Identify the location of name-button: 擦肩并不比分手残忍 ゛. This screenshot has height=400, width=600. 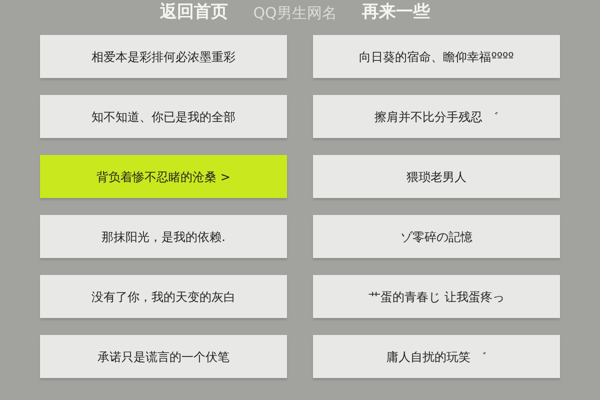
(436, 116).